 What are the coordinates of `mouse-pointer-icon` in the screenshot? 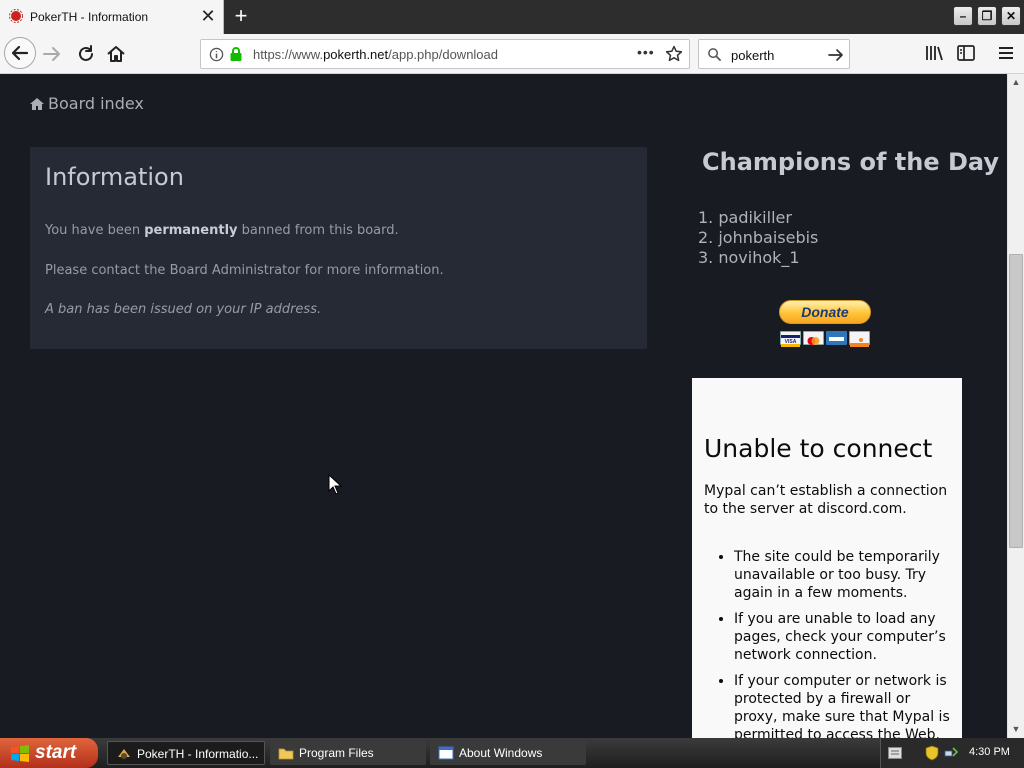 It's located at (335, 484).